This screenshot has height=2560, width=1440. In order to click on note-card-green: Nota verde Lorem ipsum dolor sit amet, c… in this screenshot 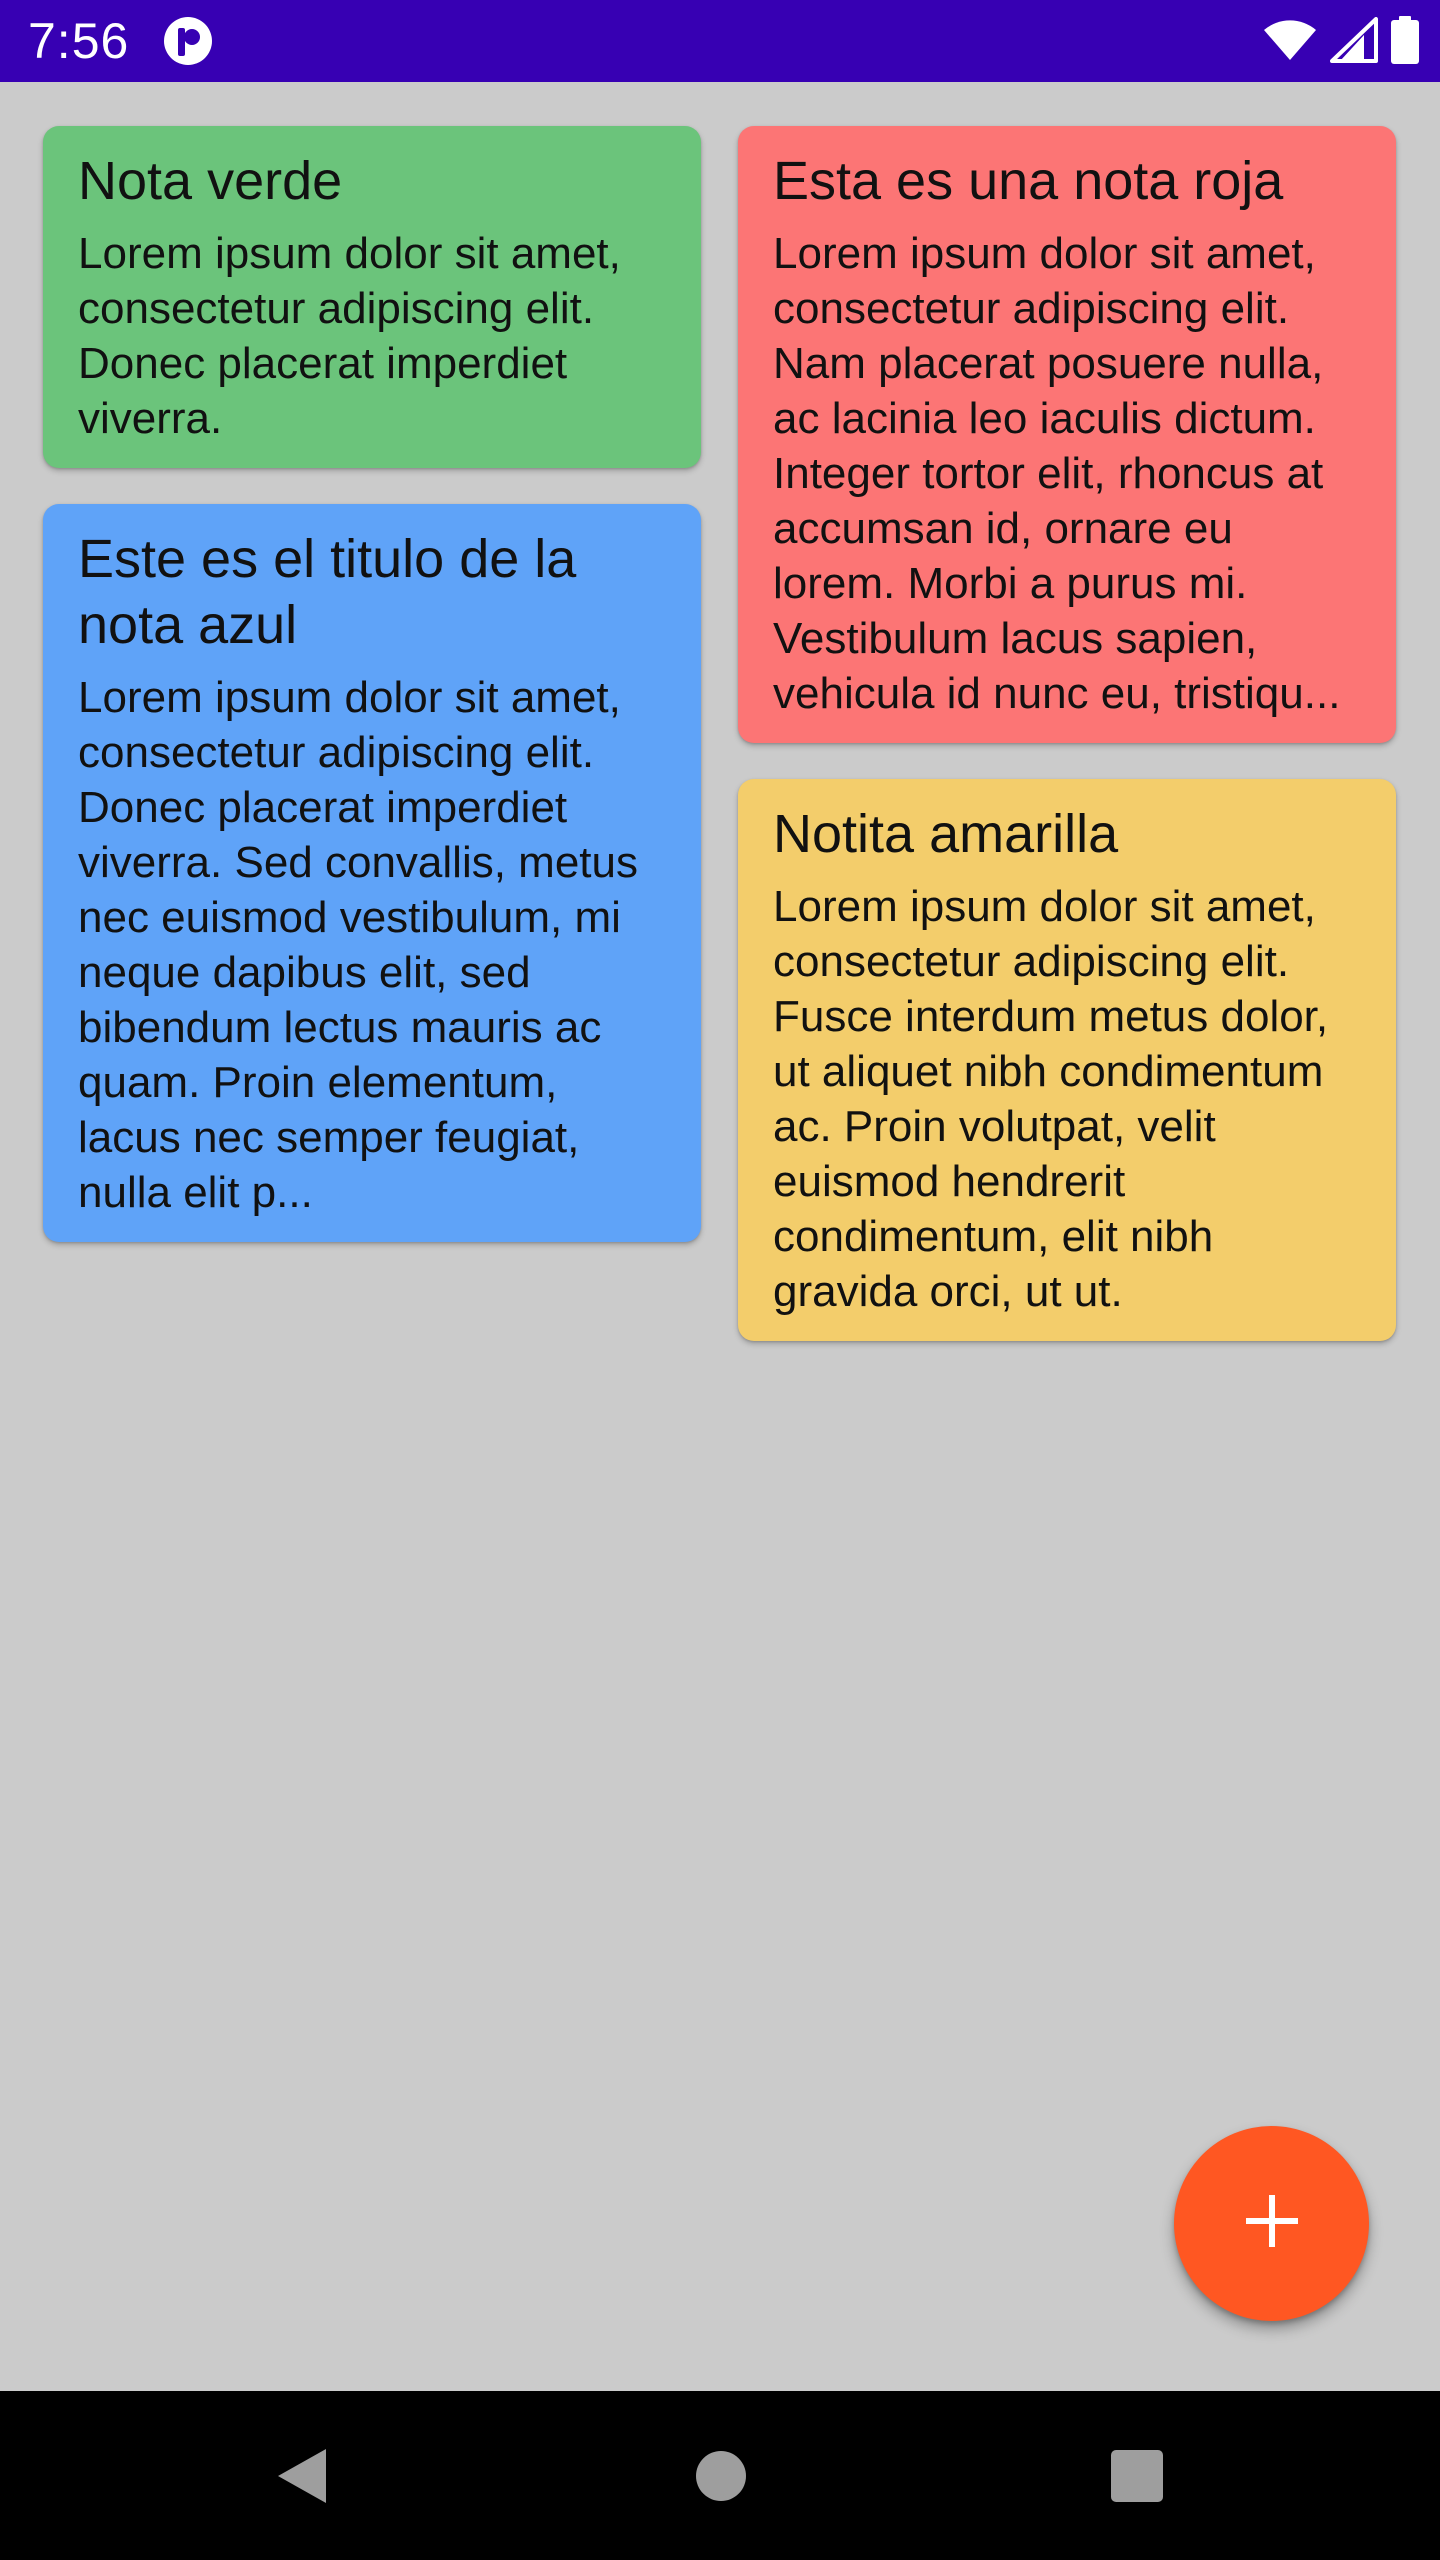, I will do `click(372, 297)`.